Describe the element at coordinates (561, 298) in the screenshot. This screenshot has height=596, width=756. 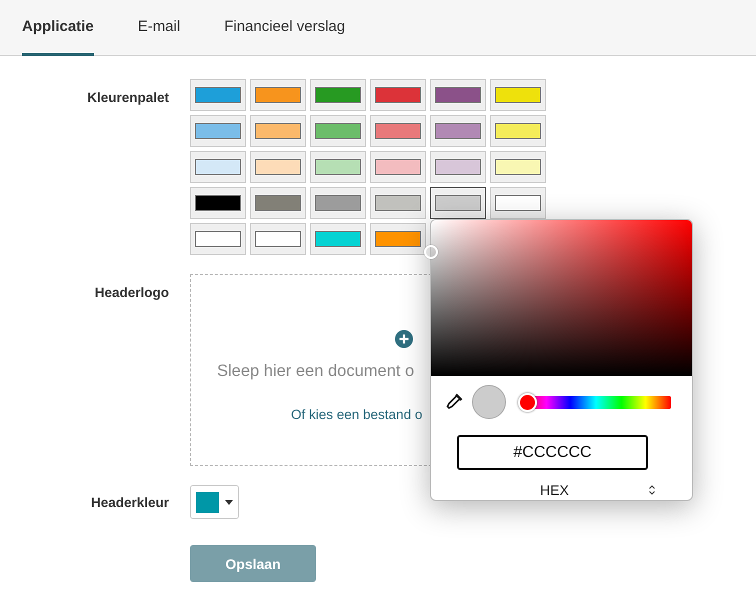
I see `saturation-area` at that location.